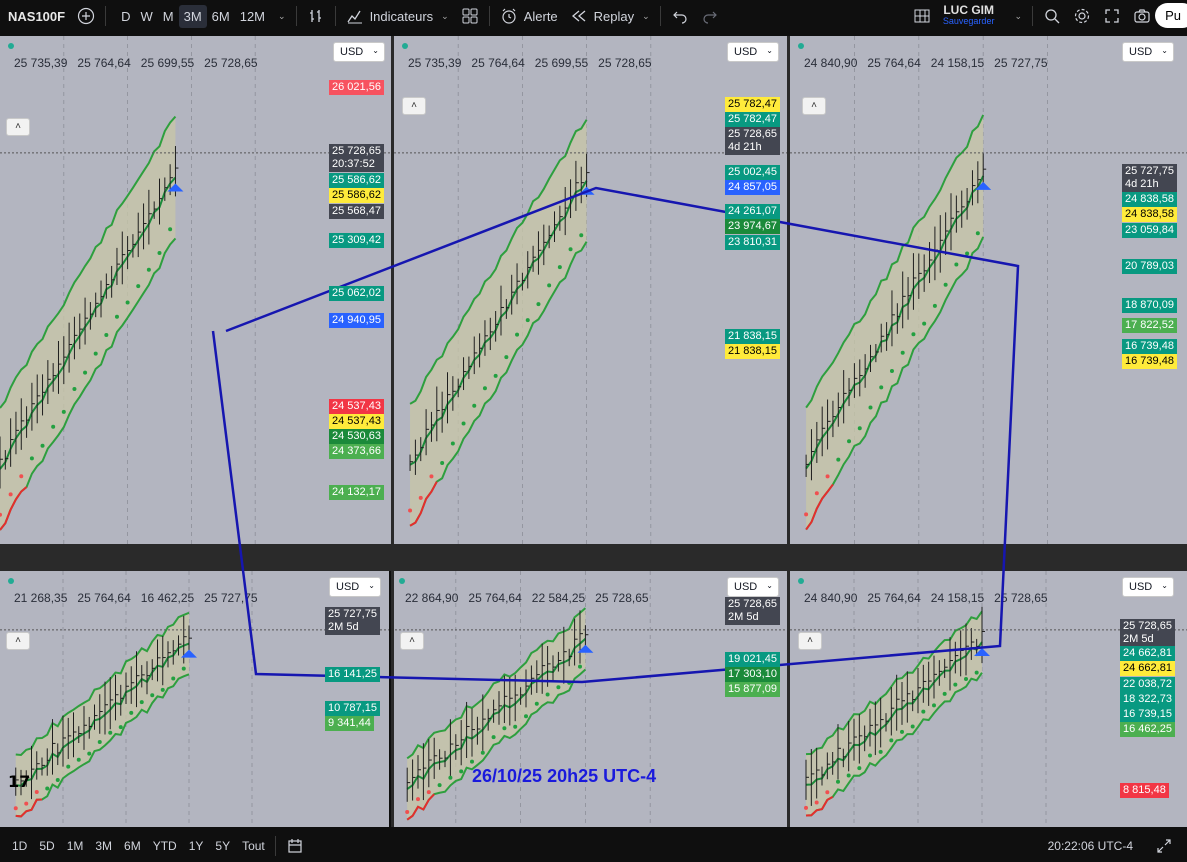 The width and height of the screenshot is (1187, 862). What do you see at coordinates (1149, 266) in the screenshot?
I see `price-label: 20 789,03` at bounding box center [1149, 266].